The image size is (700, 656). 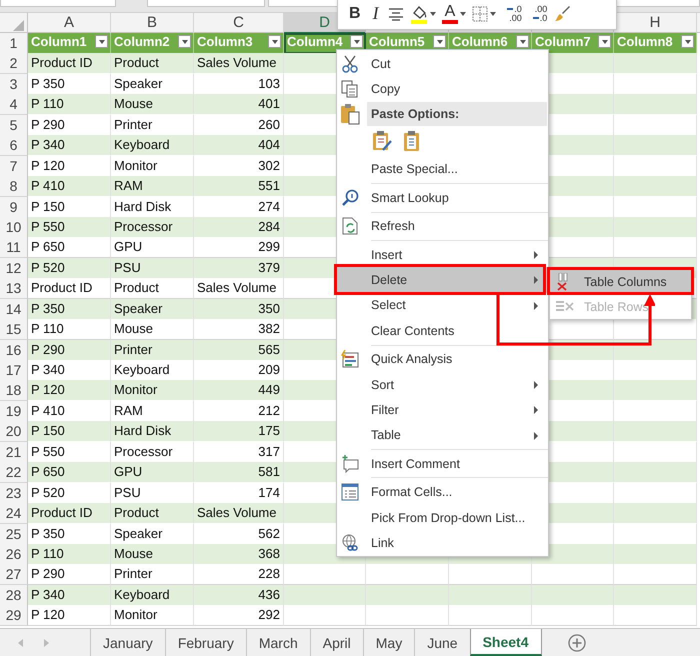 I want to click on column-name: Column7, so click(x=563, y=42).